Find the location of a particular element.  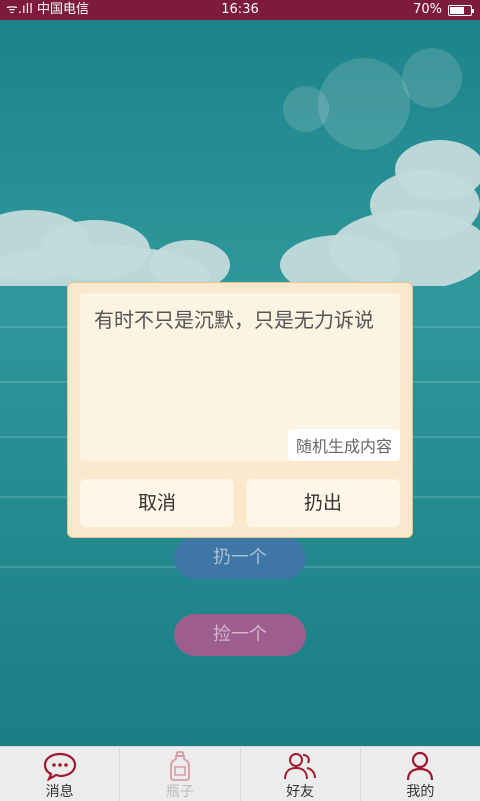

clock: 16:36 is located at coordinates (240, 9).